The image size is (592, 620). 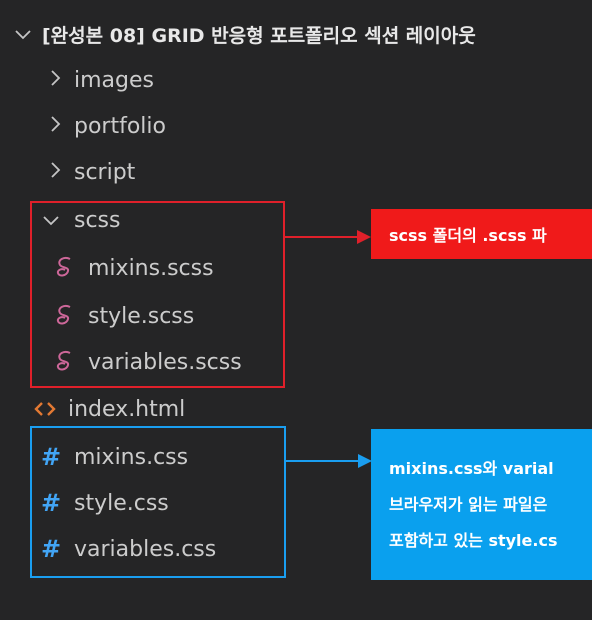 What do you see at coordinates (120, 126) in the screenshot?
I see `folder-label: portfolio` at bounding box center [120, 126].